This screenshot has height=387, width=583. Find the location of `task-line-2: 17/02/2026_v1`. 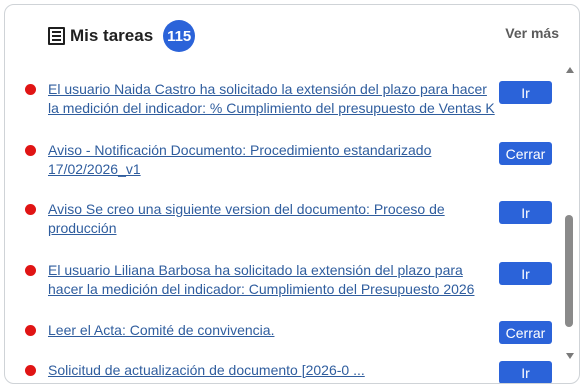

task-line-2: 17/02/2026_v1 is located at coordinates (94, 169).